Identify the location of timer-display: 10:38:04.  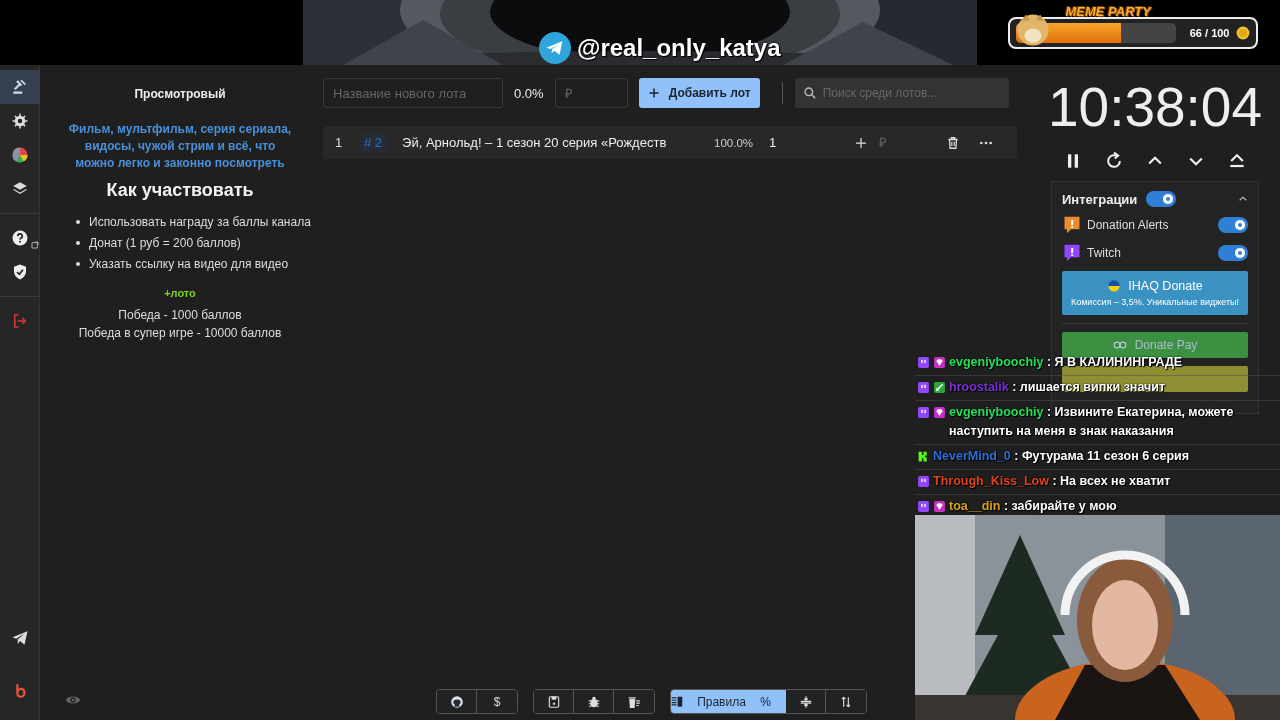
(1155, 107).